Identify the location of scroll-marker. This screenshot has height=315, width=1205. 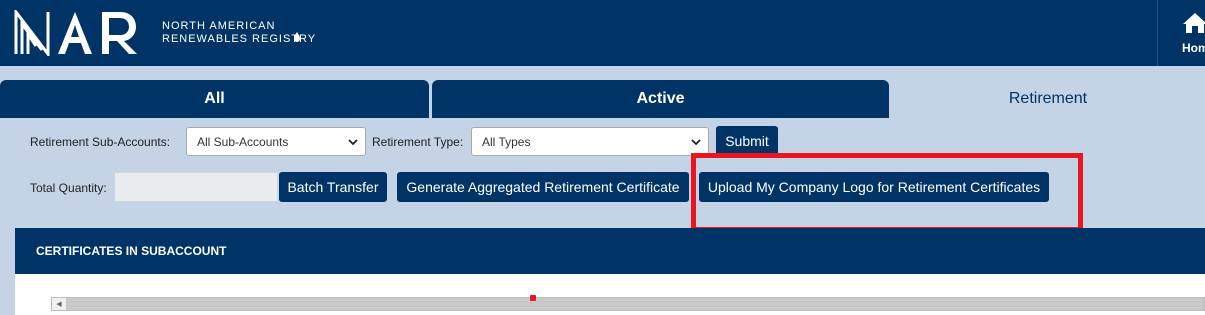
(533, 298).